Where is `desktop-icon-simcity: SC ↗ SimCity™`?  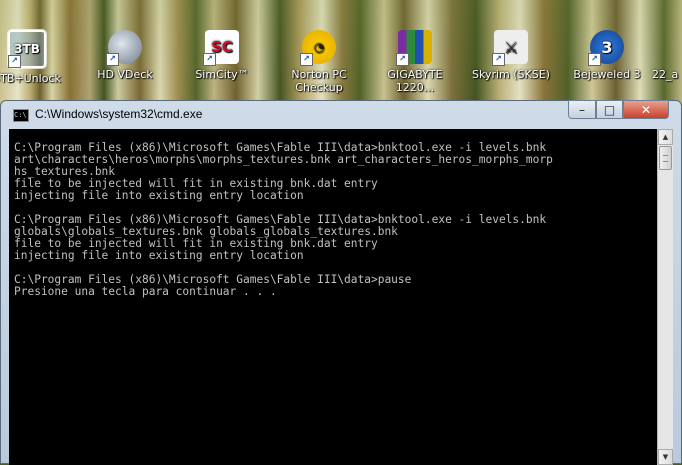 desktop-icon-simcity: SC ↗ SimCity™ is located at coordinates (222, 55).